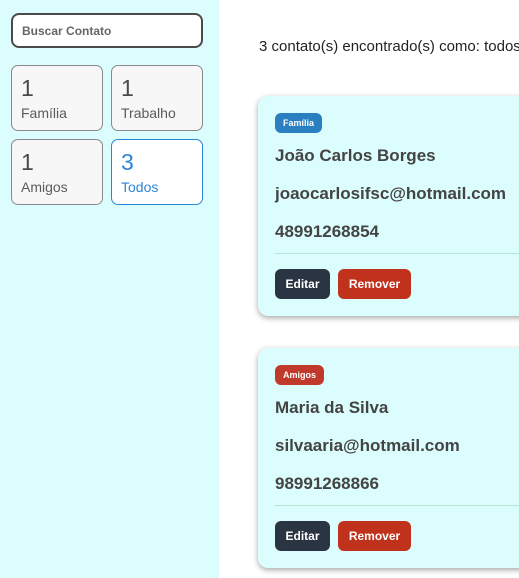 The width and height of the screenshot is (519, 578). What do you see at coordinates (127, 162) in the screenshot?
I see `filter-count: 3` at bounding box center [127, 162].